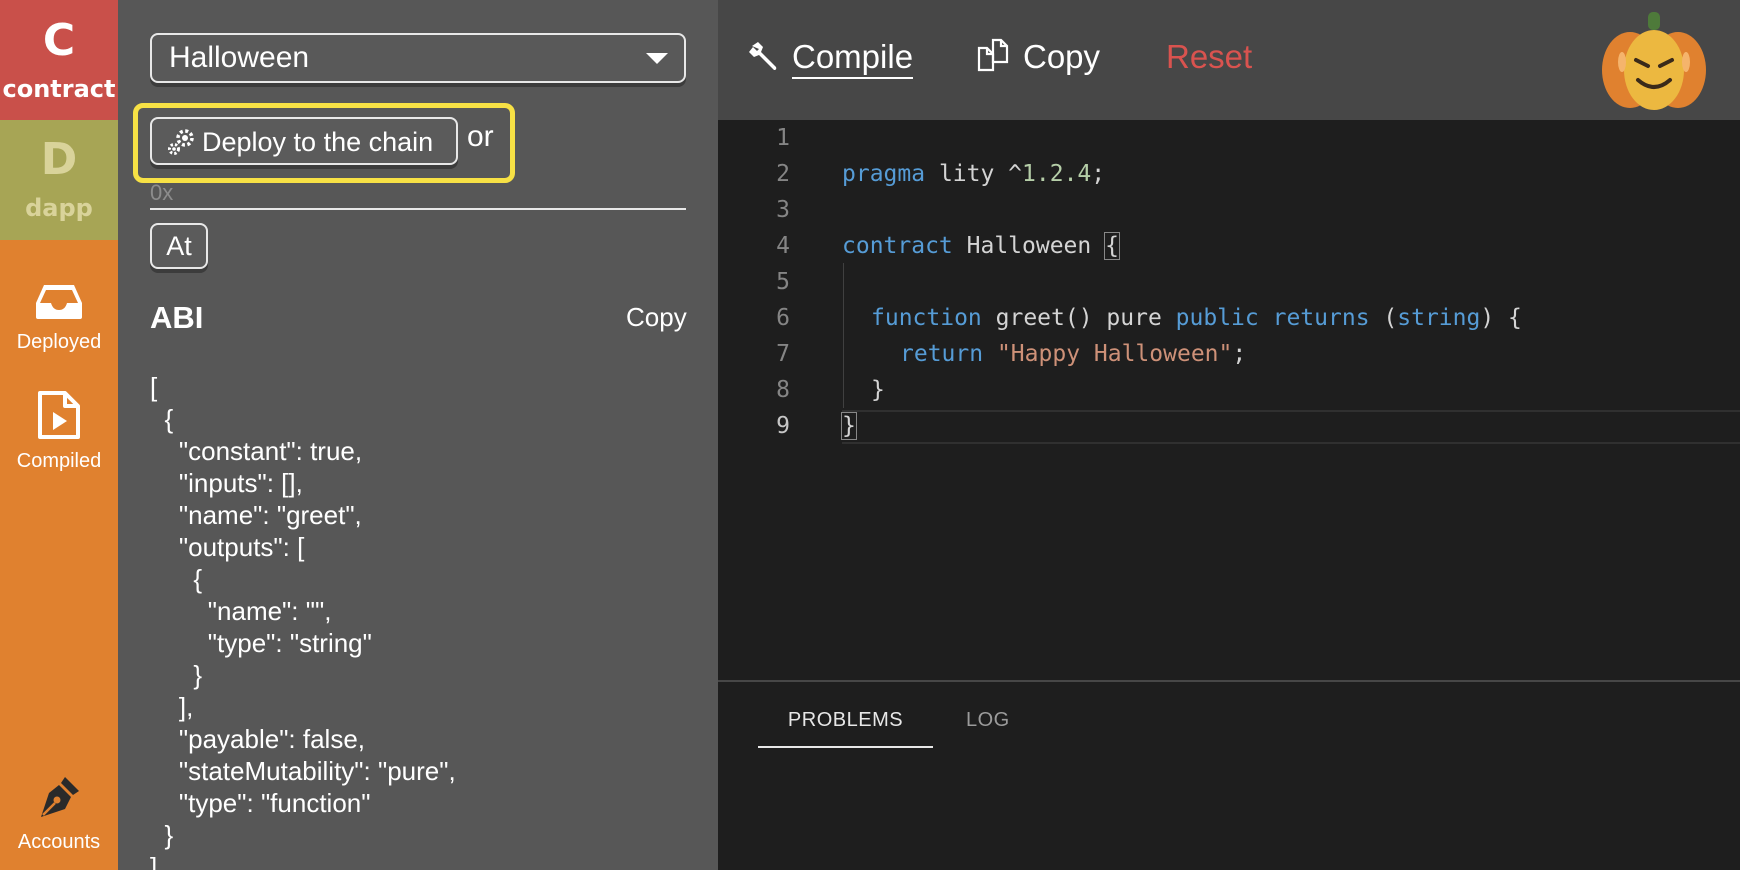 Image resolution: width=1740 pixels, height=870 pixels. Describe the element at coordinates (1229, 426) in the screenshot. I see `code-line: 9 }` at that location.